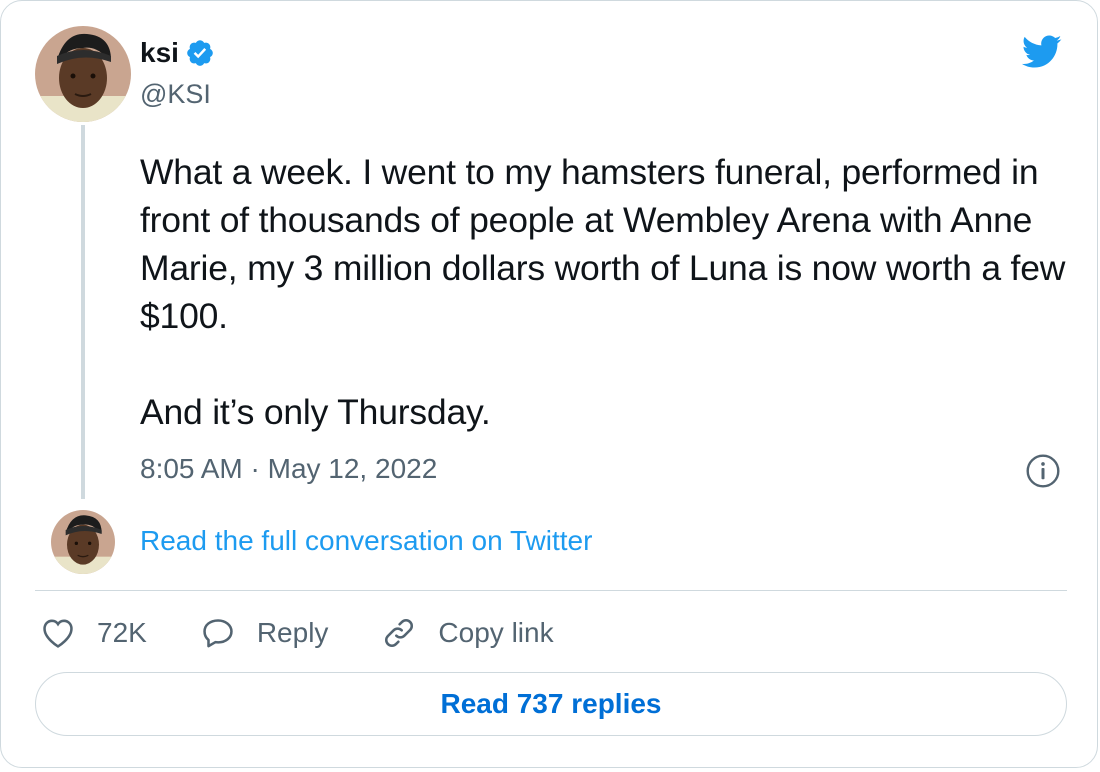 This screenshot has height=772, width=1100. What do you see at coordinates (288, 469) in the screenshot?
I see `tweet-timestamp: 8:05 AM · May 12, 2022` at bounding box center [288, 469].